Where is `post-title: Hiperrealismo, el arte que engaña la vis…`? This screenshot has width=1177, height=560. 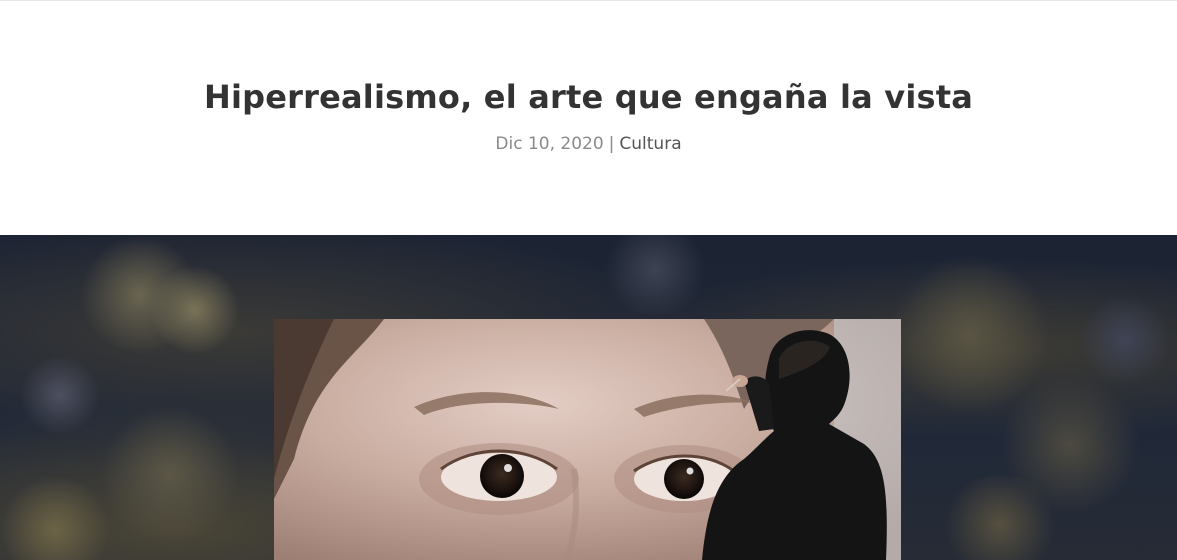 post-title: Hiperrealismo, el arte que engaña la vis… is located at coordinates (588, 97).